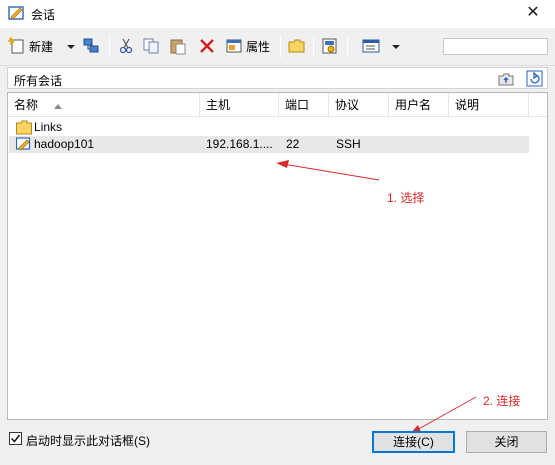  I want to click on view-mode-button, so click(371, 46).